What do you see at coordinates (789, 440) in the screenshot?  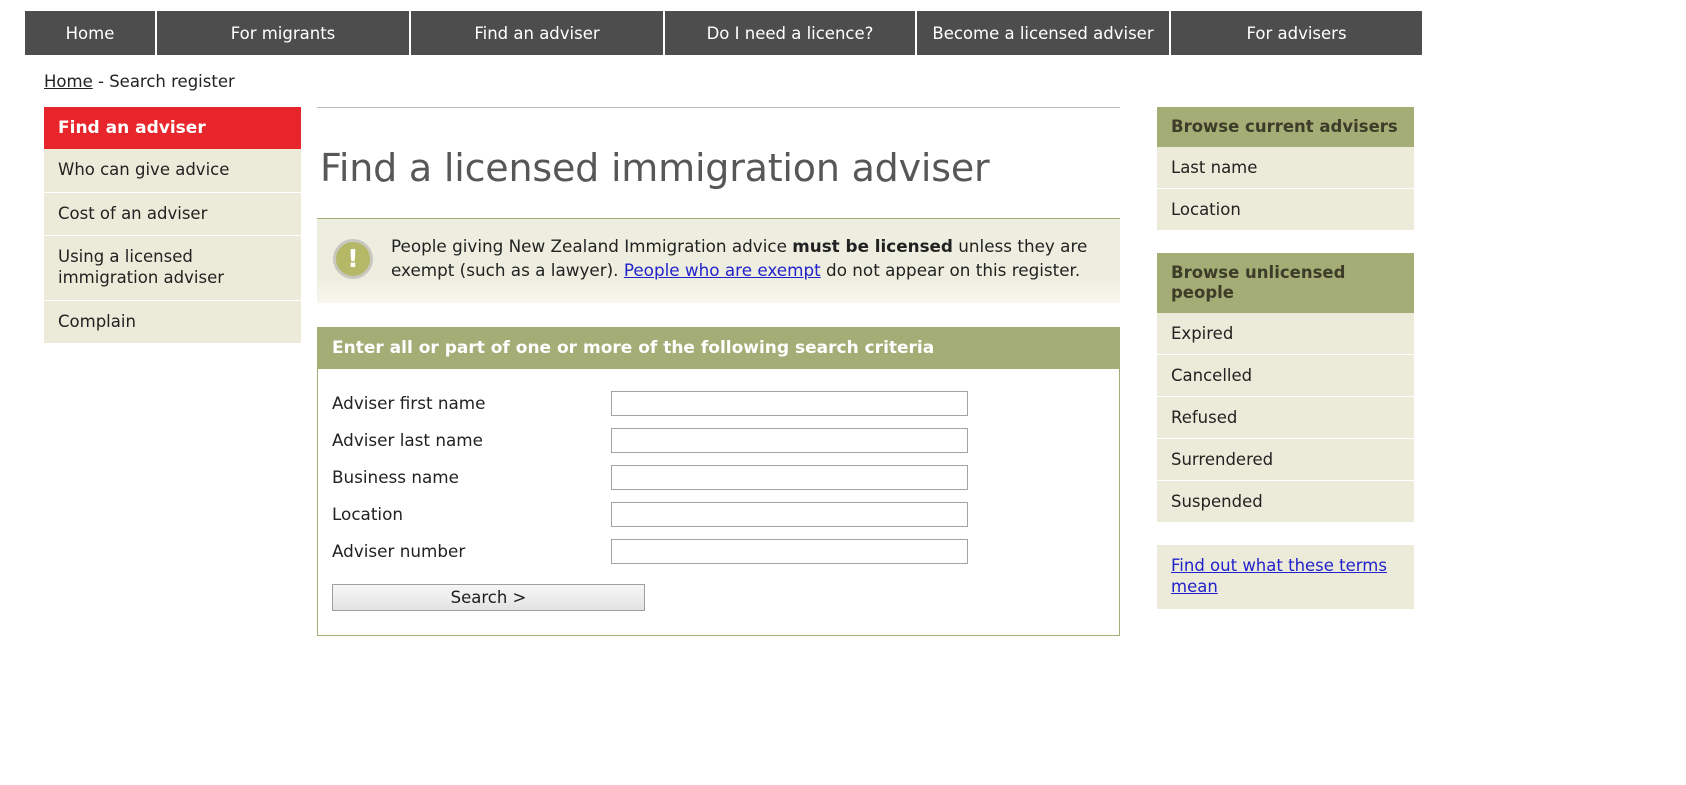 I see `adviser-last-name-input` at bounding box center [789, 440].